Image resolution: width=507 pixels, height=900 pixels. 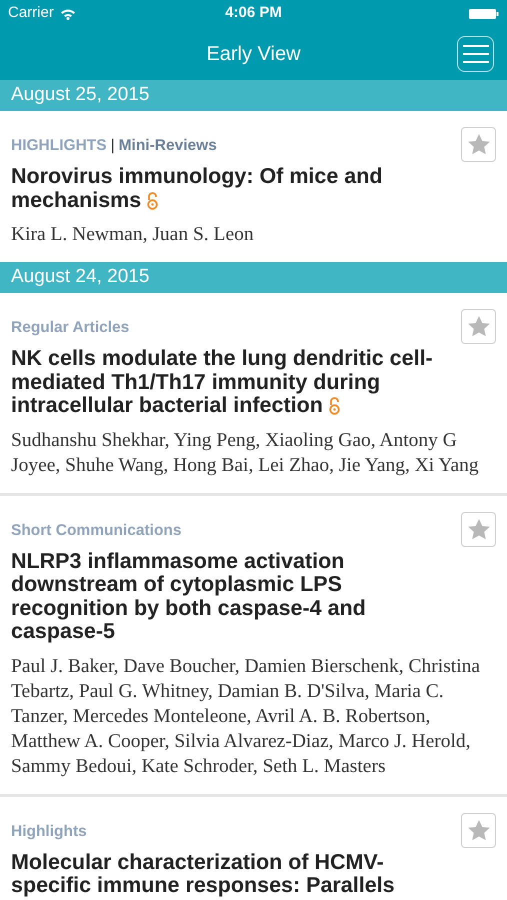 What do you see at coordinates (167, 146) in the screenshot?
I see `article-type: Mini-Reviews` at bounding box center [167, 146].